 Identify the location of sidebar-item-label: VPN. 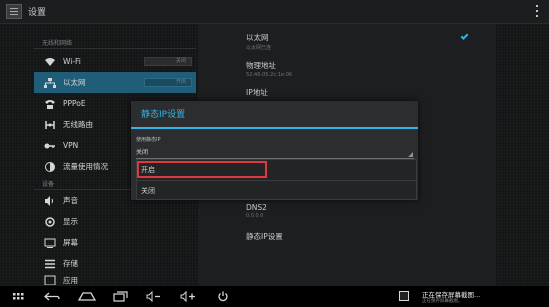
(71, 145).